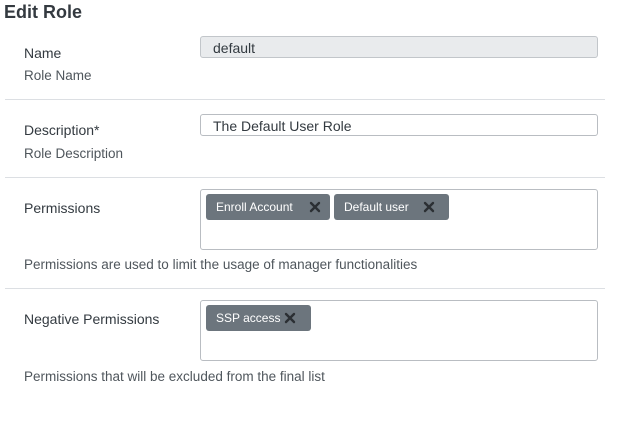 The image size is (621, 424). What do you see at coordinates (399, 330) in the screenshot?
I see `negative-permissions-tag-input: SSP access` at bounding box center [399, 330].